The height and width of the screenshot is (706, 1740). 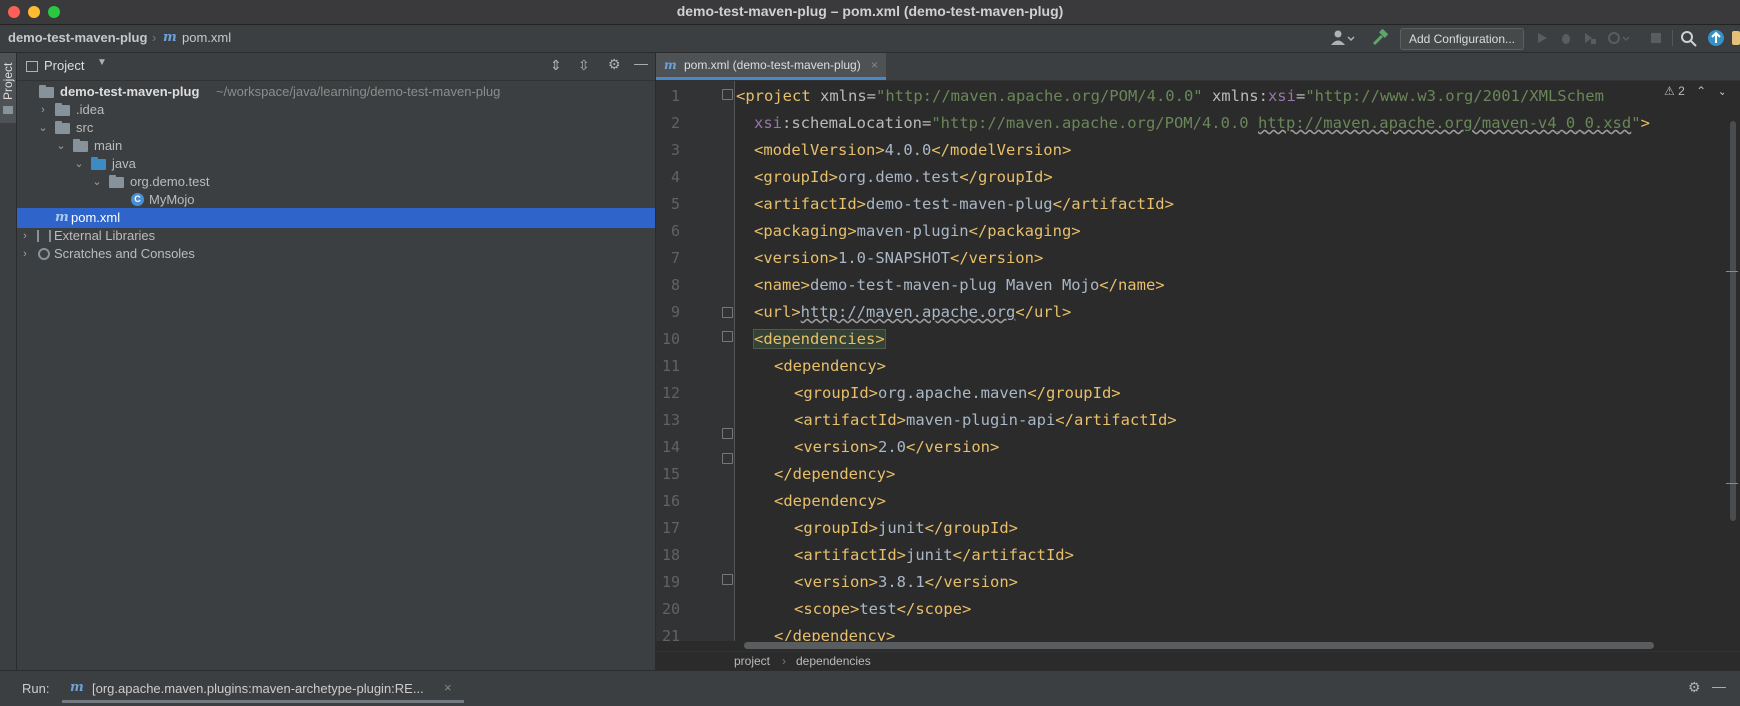 I want to click on xml-tag: <version>, so click(x=796, y=258).